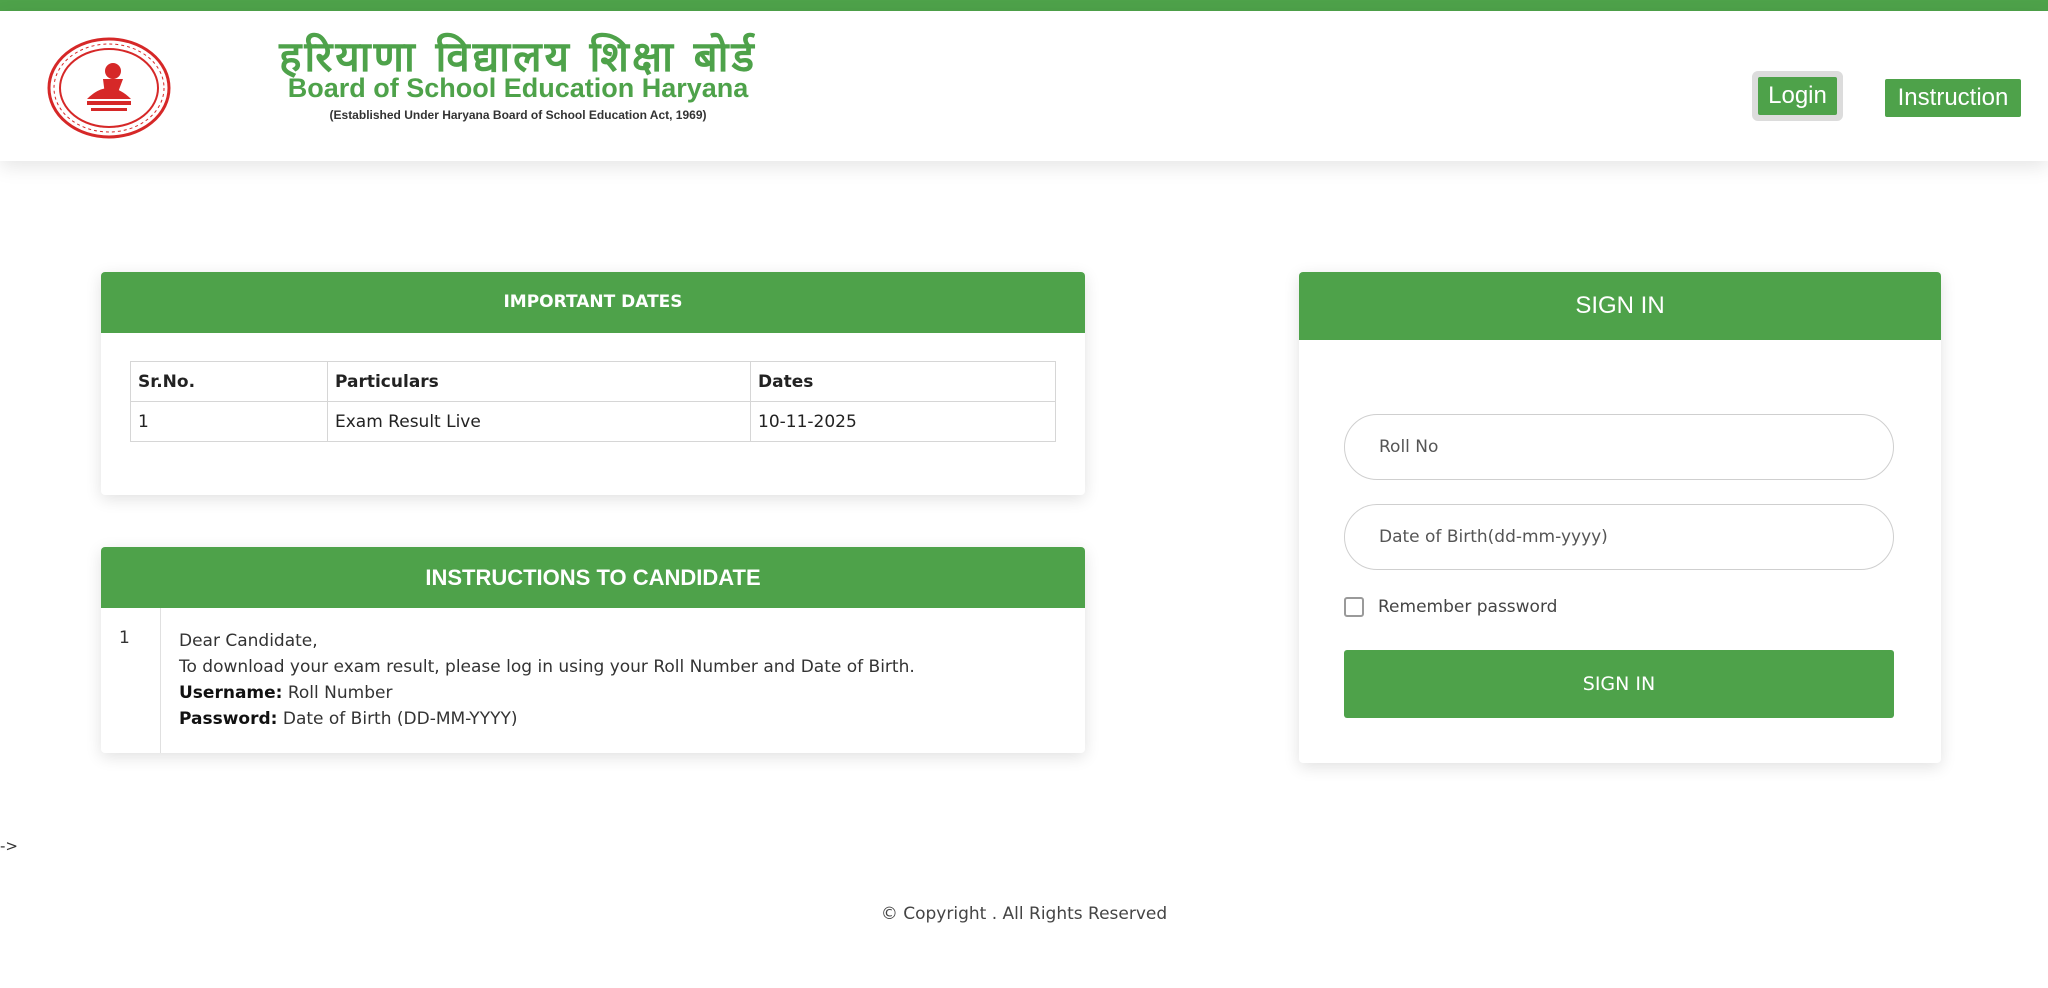 This screenshot has height=988, width=2048. I want to click on dob-input, so click(1619, 537).